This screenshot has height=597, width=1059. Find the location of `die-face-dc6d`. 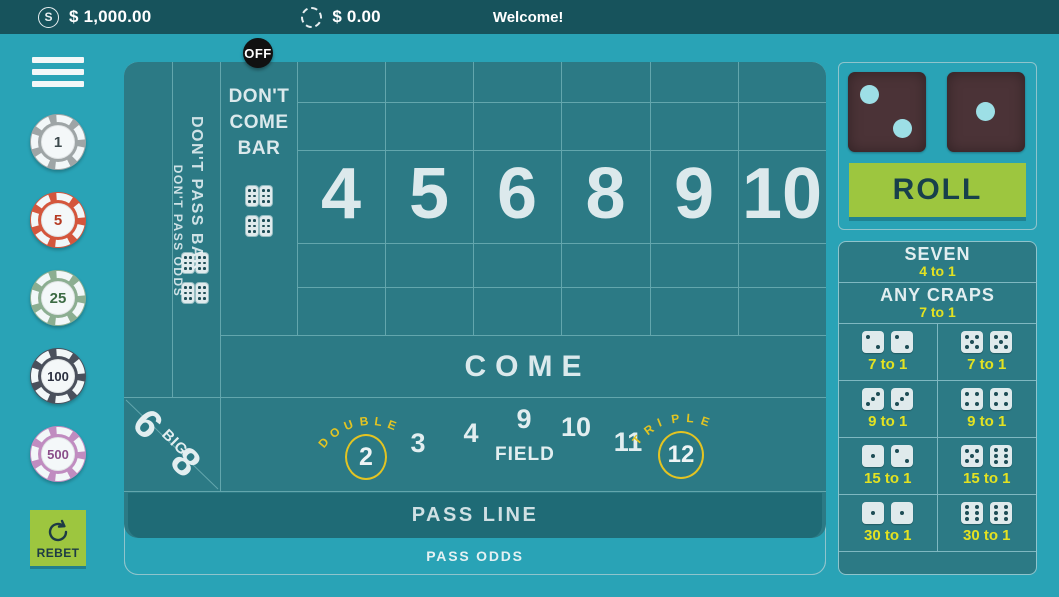

die-face-dc6d is located at coordinates (266, 226).